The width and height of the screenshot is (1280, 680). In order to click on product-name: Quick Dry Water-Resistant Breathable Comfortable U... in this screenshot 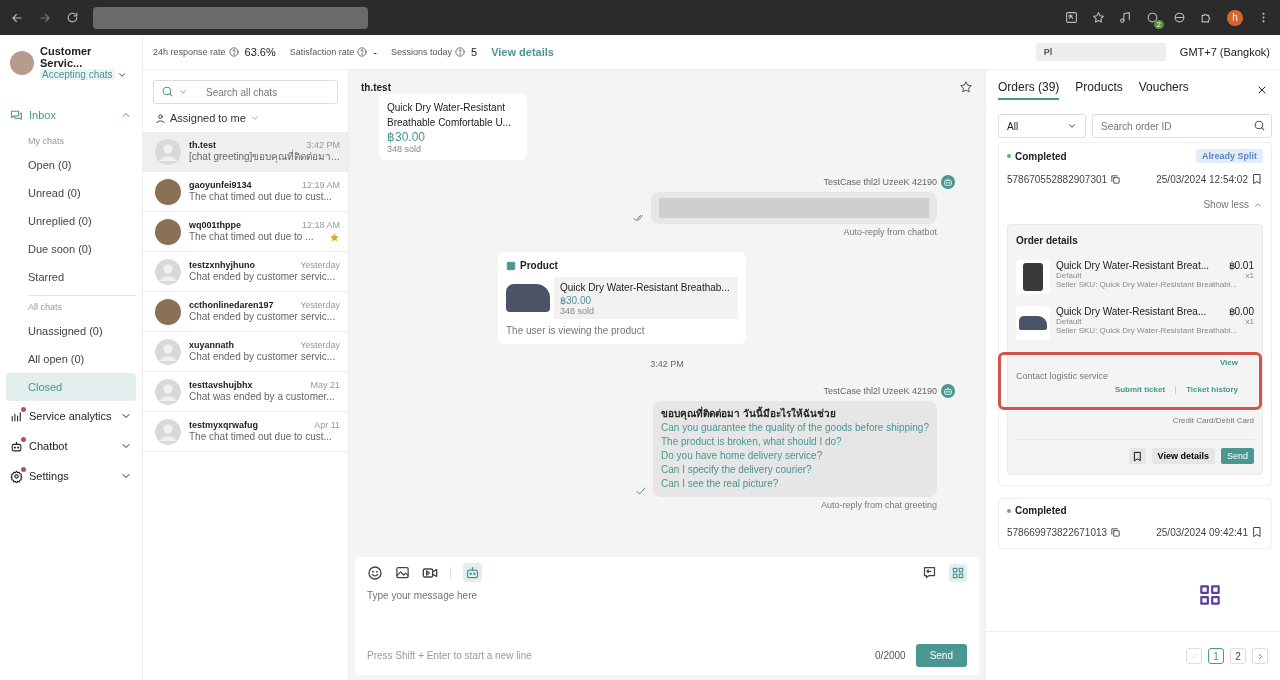, I will do `click(449, 115)`.